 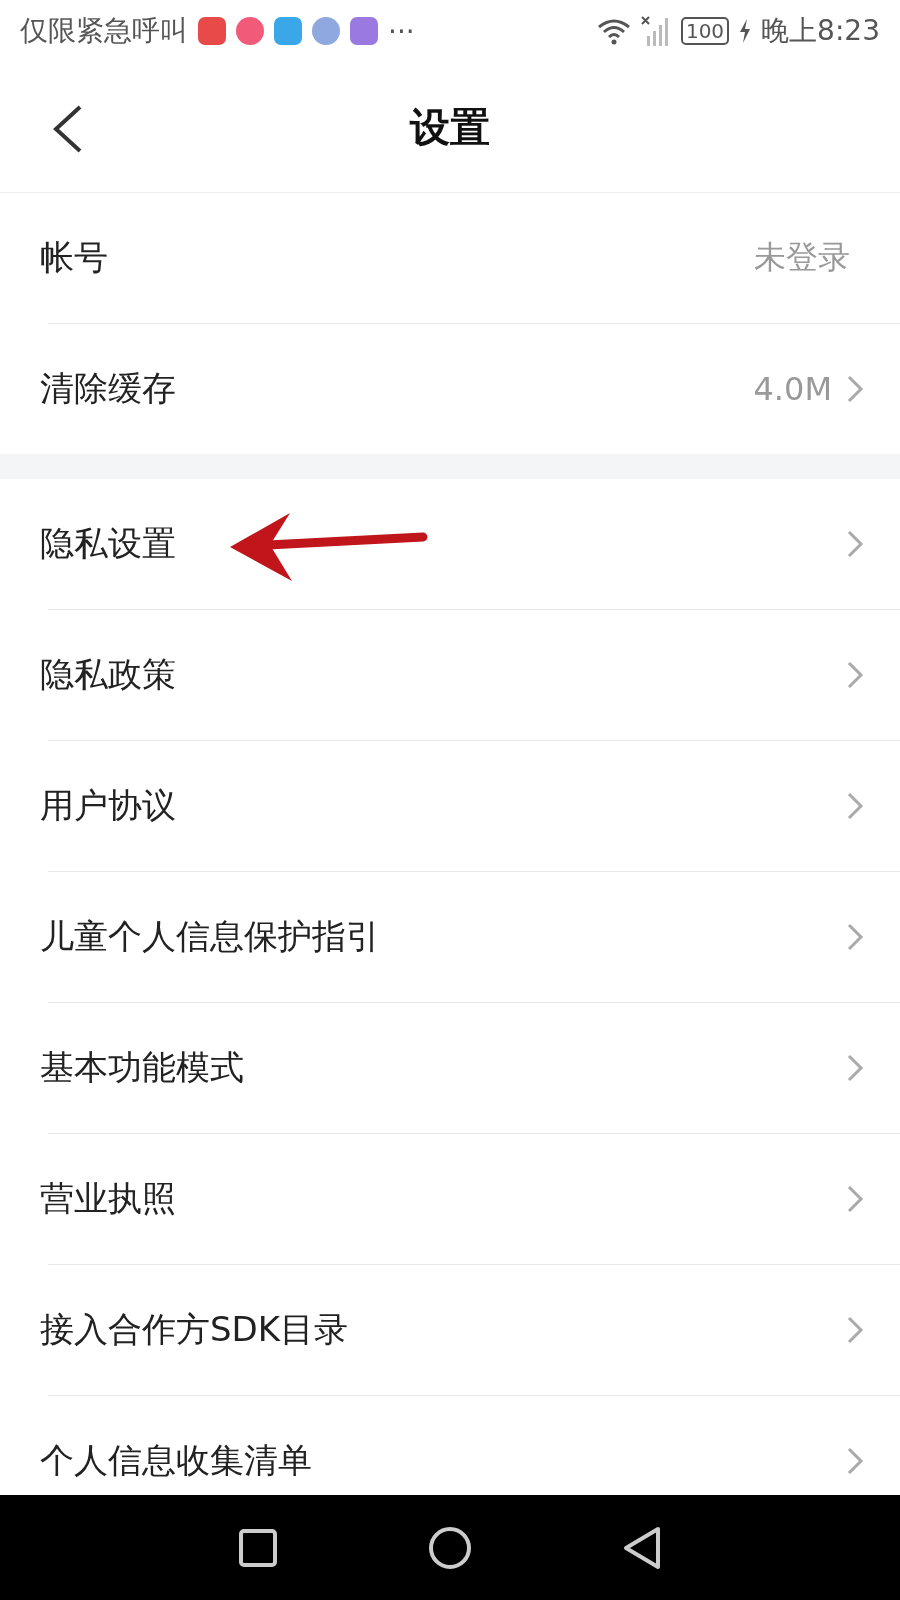 I want to click on clock-time: 晚上8:23, so click(x=820, y=31).